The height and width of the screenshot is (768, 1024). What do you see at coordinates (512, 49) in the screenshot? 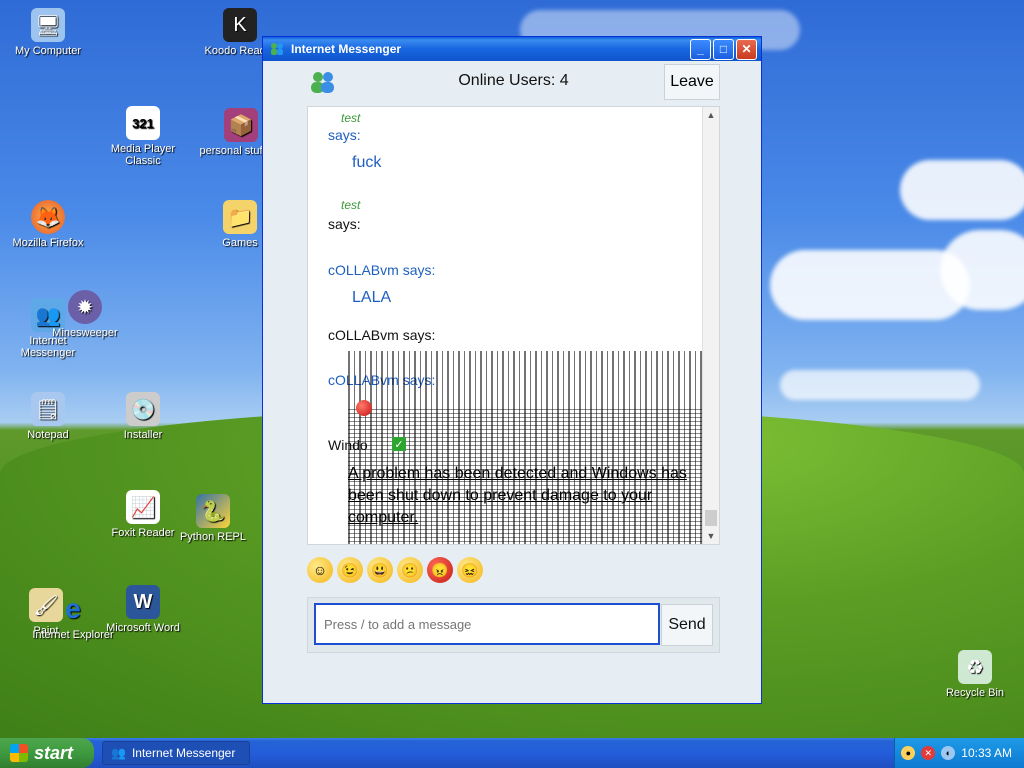
I see `window-titlebar: Internet Messenger _ □ ✕` at bounding box center [512, 49].